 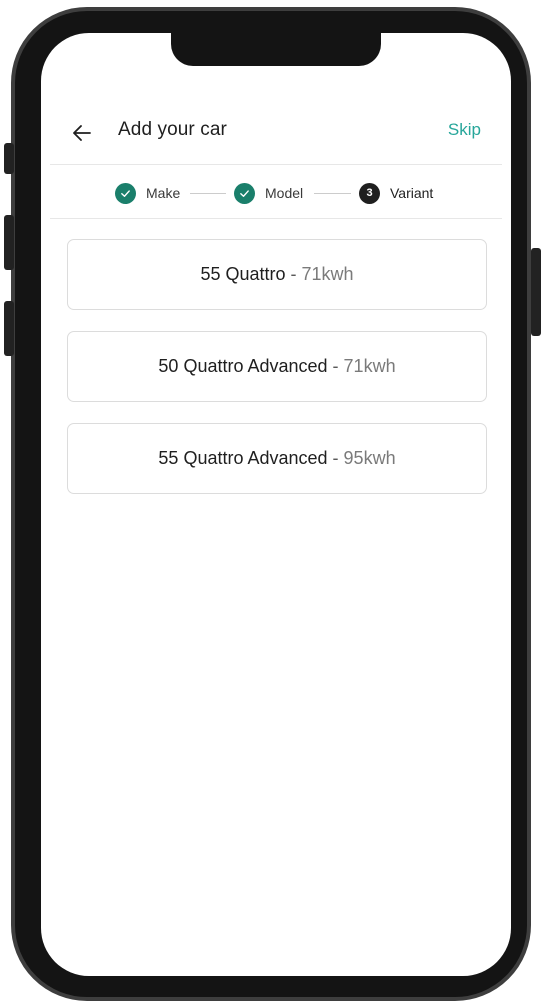 I want to click on variant-name: 55 Quattro, so click(x=243, y=274).